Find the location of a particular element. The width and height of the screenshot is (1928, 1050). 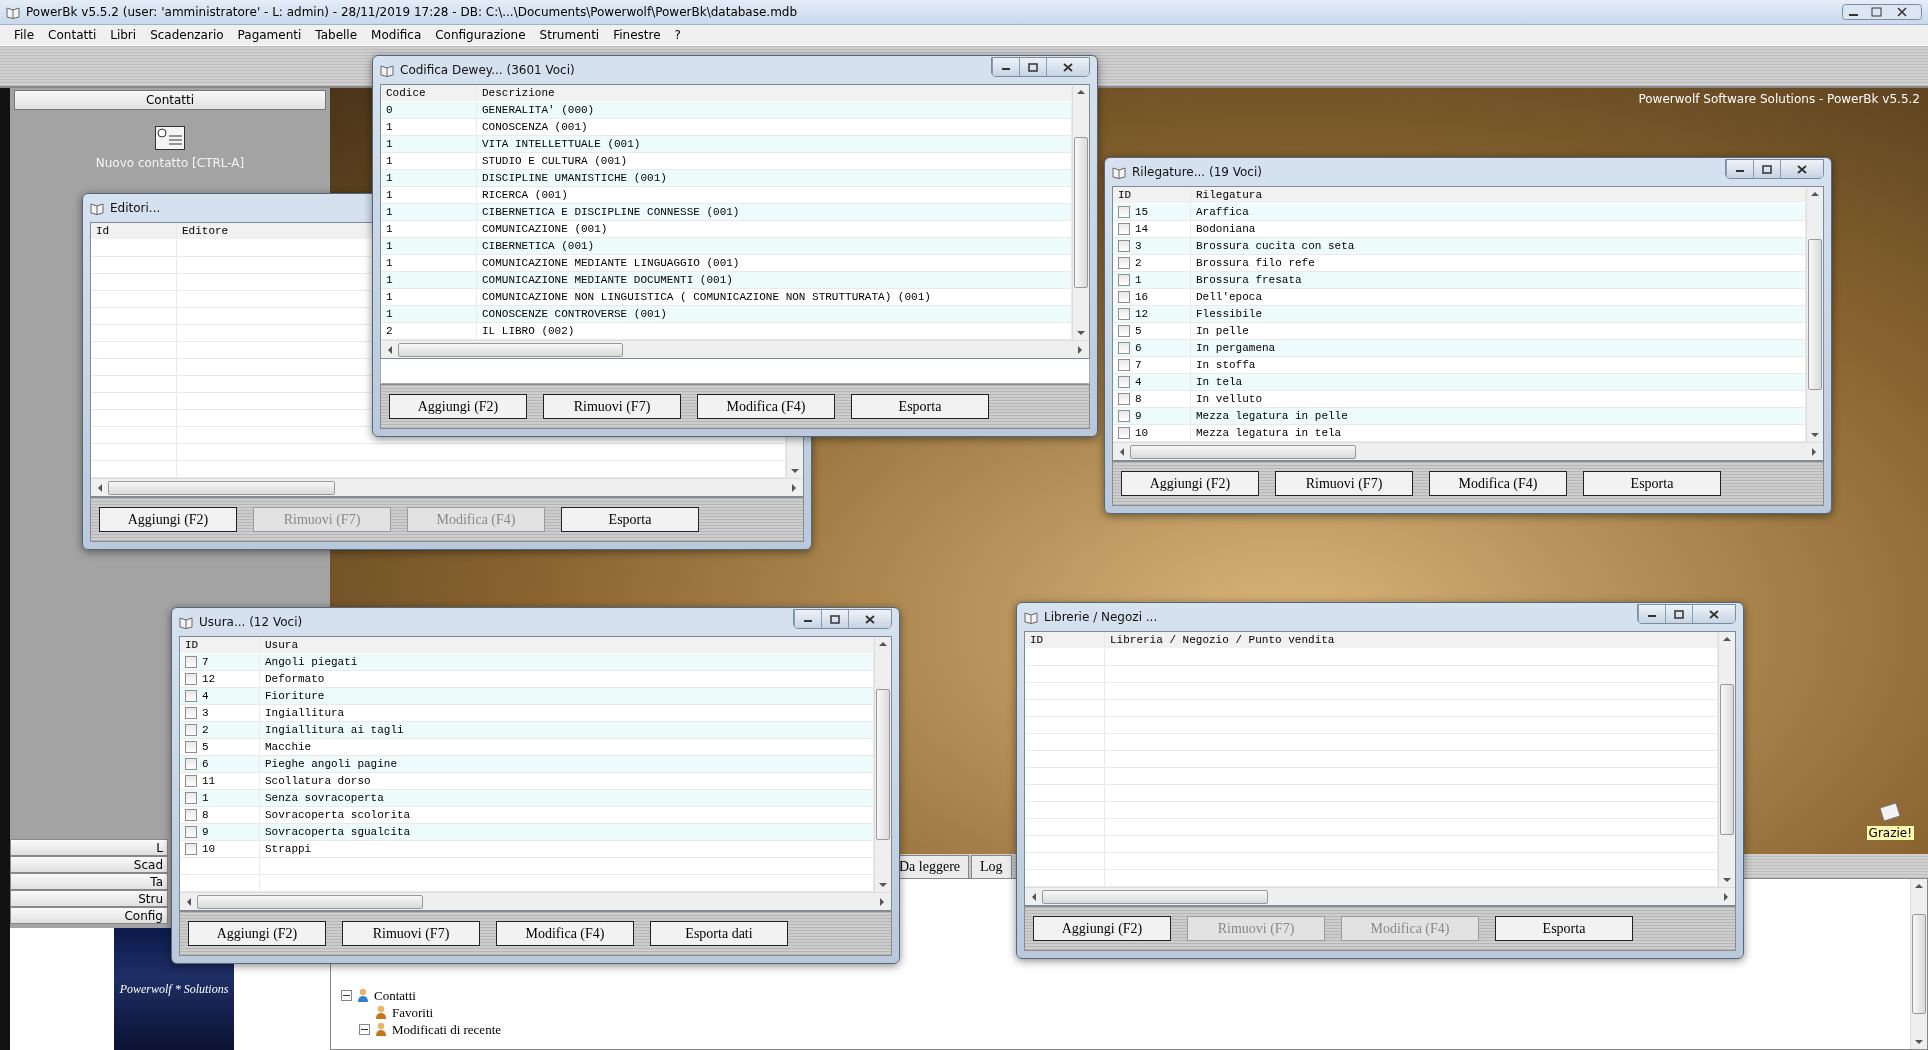

column-header: Codice is located at coordinates (406, 93).